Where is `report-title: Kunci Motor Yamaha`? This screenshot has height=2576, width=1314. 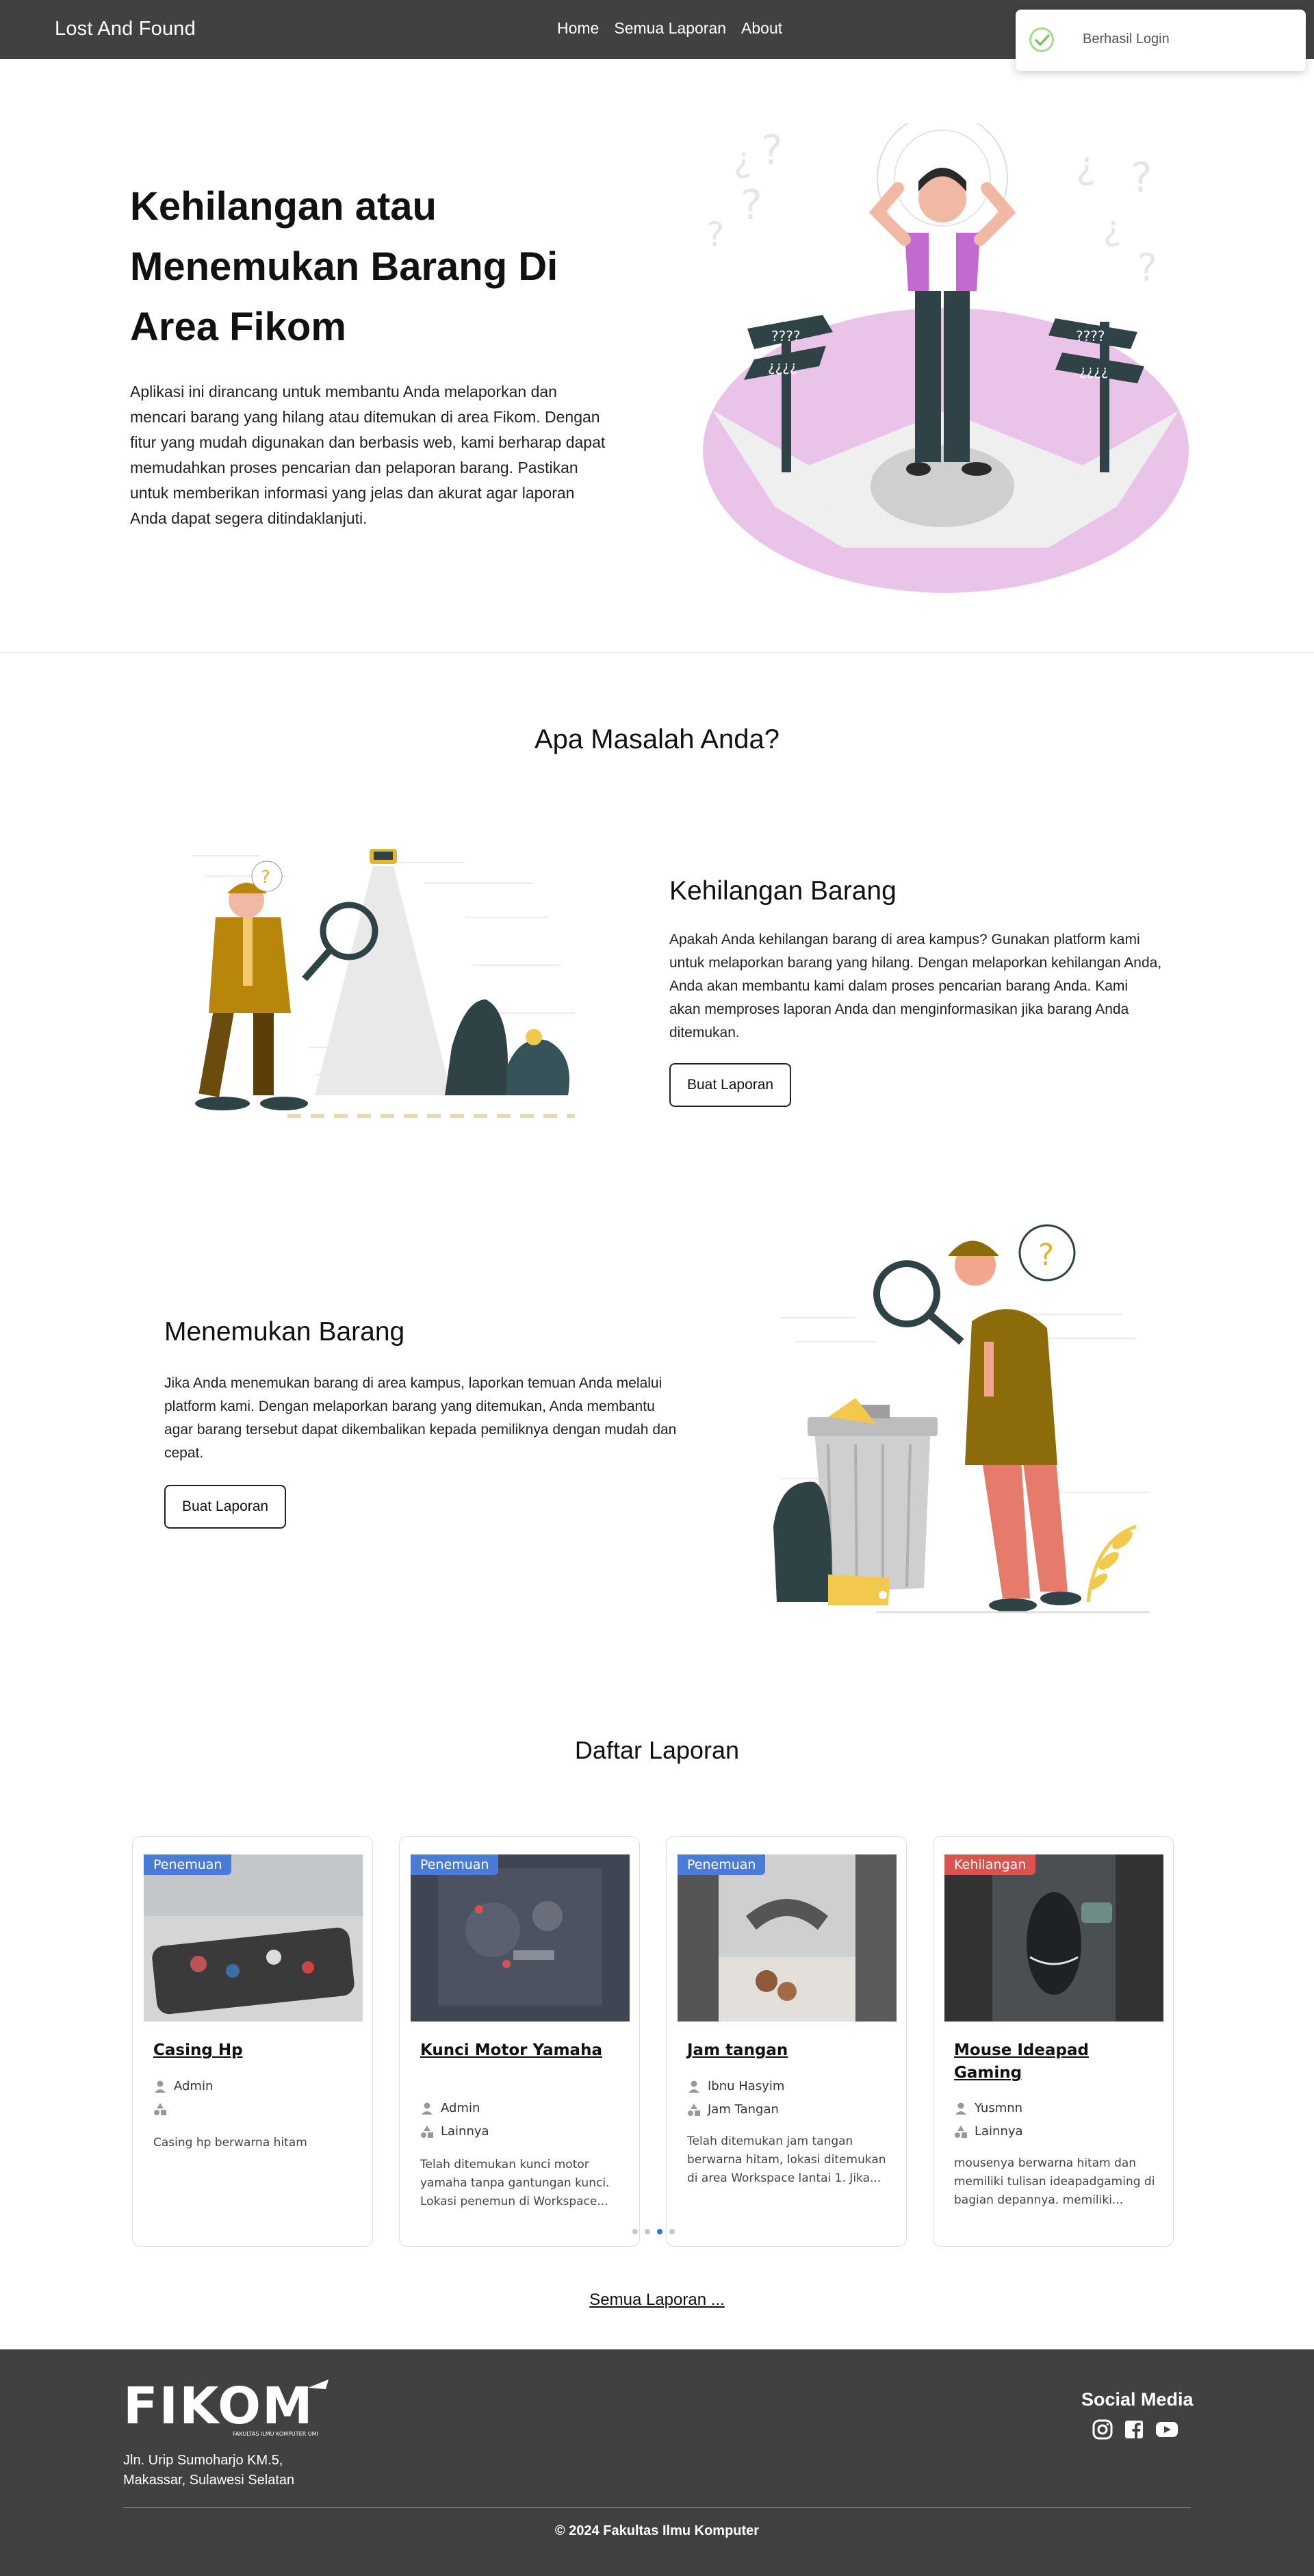 report-title: Kunci Motor Yamaha is located at coordinates (516, 2050).